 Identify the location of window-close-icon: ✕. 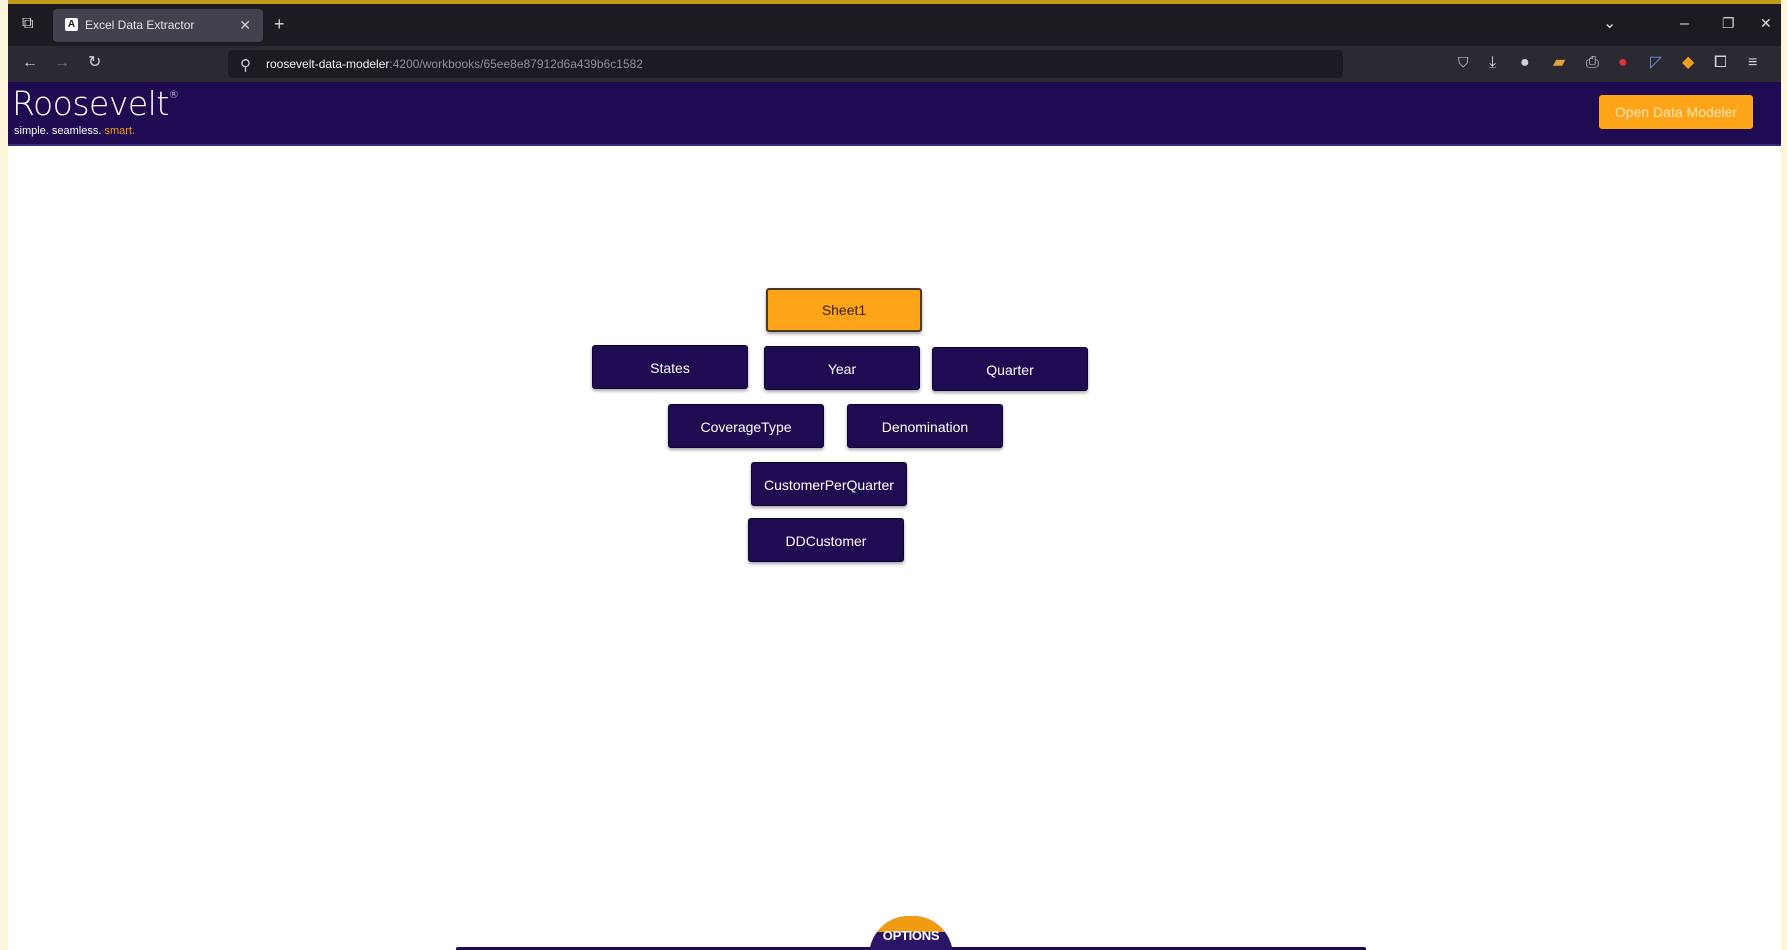
(1766, 23).